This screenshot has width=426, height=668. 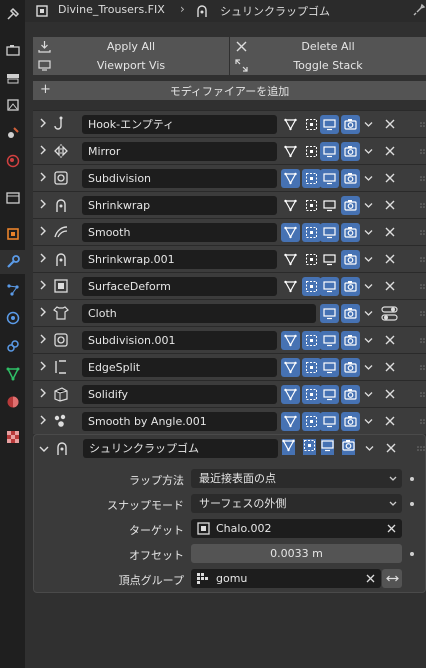 I want to click on modifier-name-field: Hook-エンプティ, so click(x=179, y=124).